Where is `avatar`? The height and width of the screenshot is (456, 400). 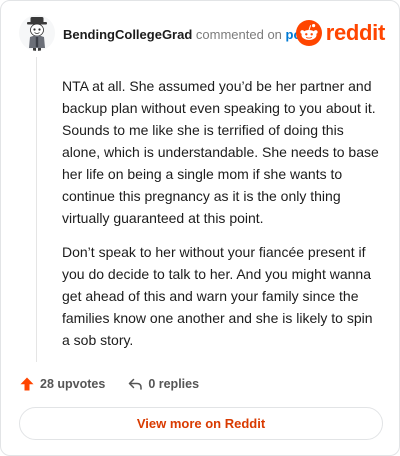
avatar is located at coordinates (37, 33).